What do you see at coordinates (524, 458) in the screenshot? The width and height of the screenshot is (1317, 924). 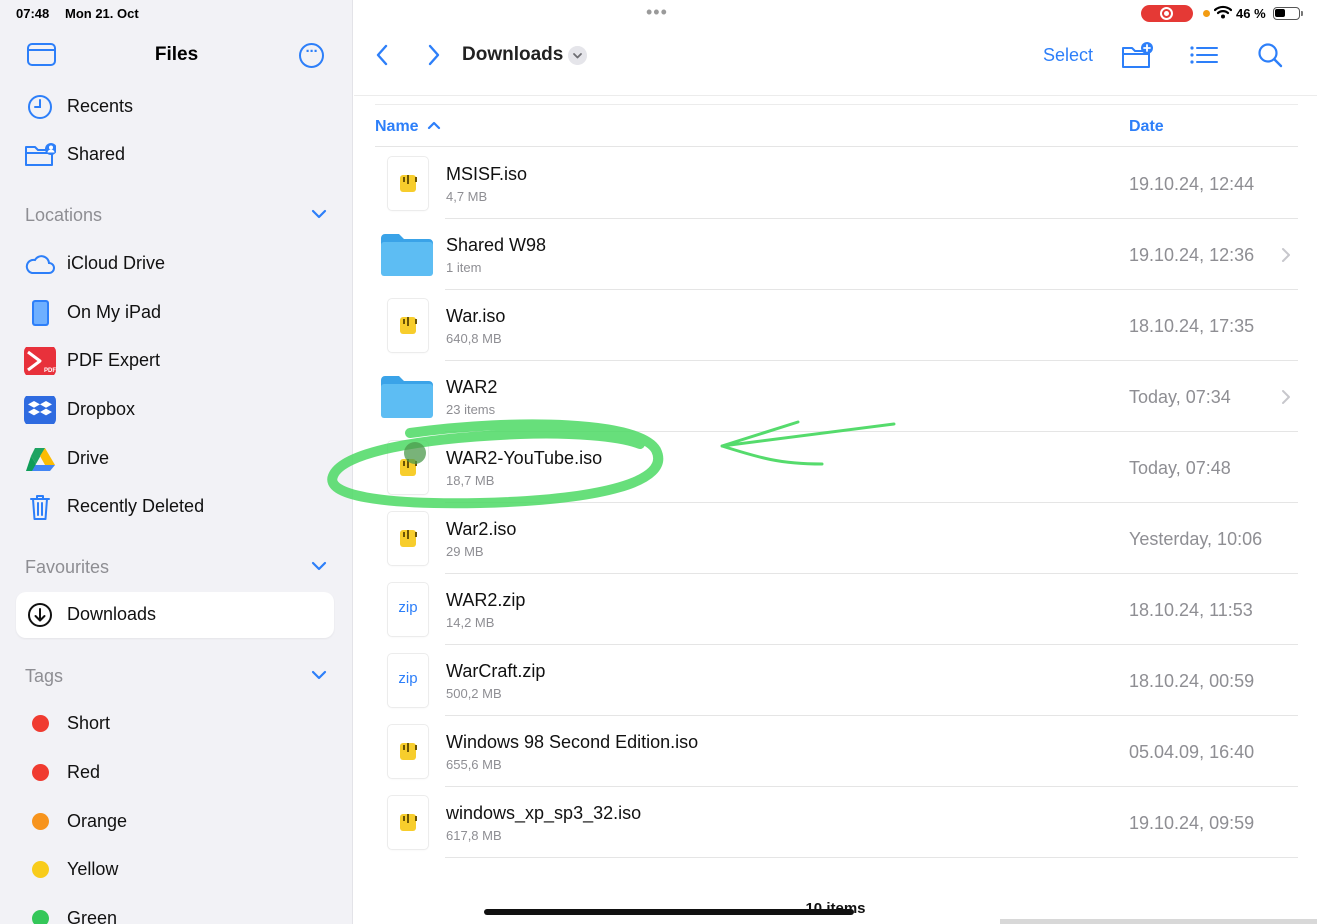 I see `file-name: WAR2-YouTube.iso` at bounding box center [524, 458].